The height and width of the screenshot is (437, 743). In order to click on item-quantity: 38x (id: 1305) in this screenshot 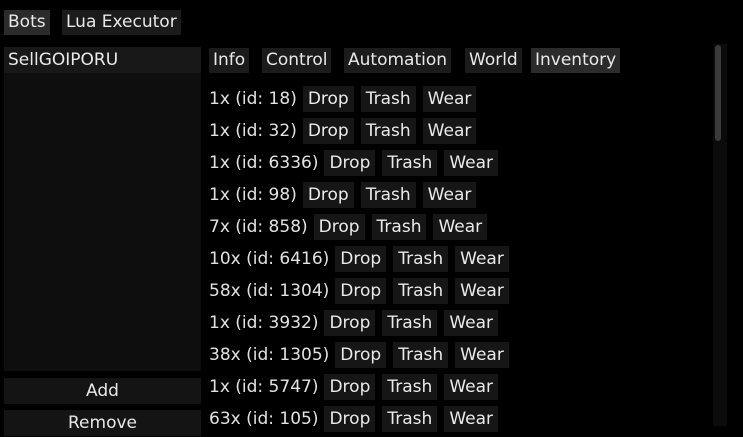, I will do `click(269, 355)`.